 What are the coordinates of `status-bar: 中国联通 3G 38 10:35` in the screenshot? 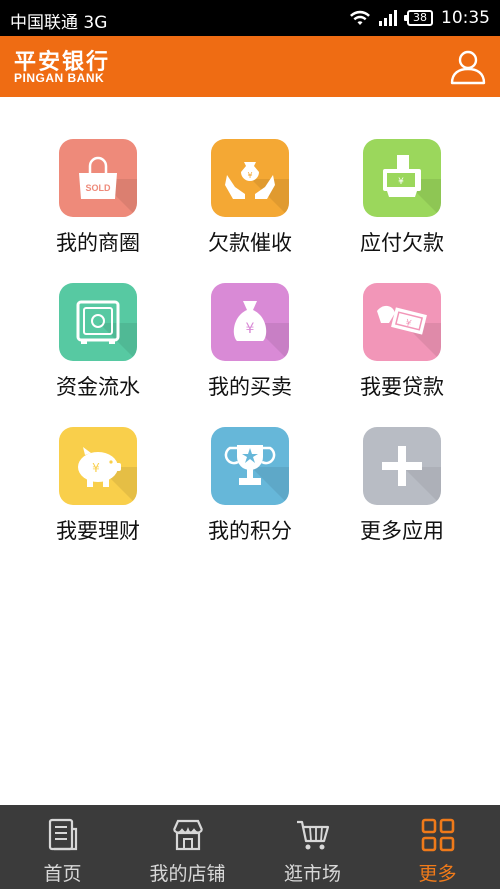 It's located at (250, 18).